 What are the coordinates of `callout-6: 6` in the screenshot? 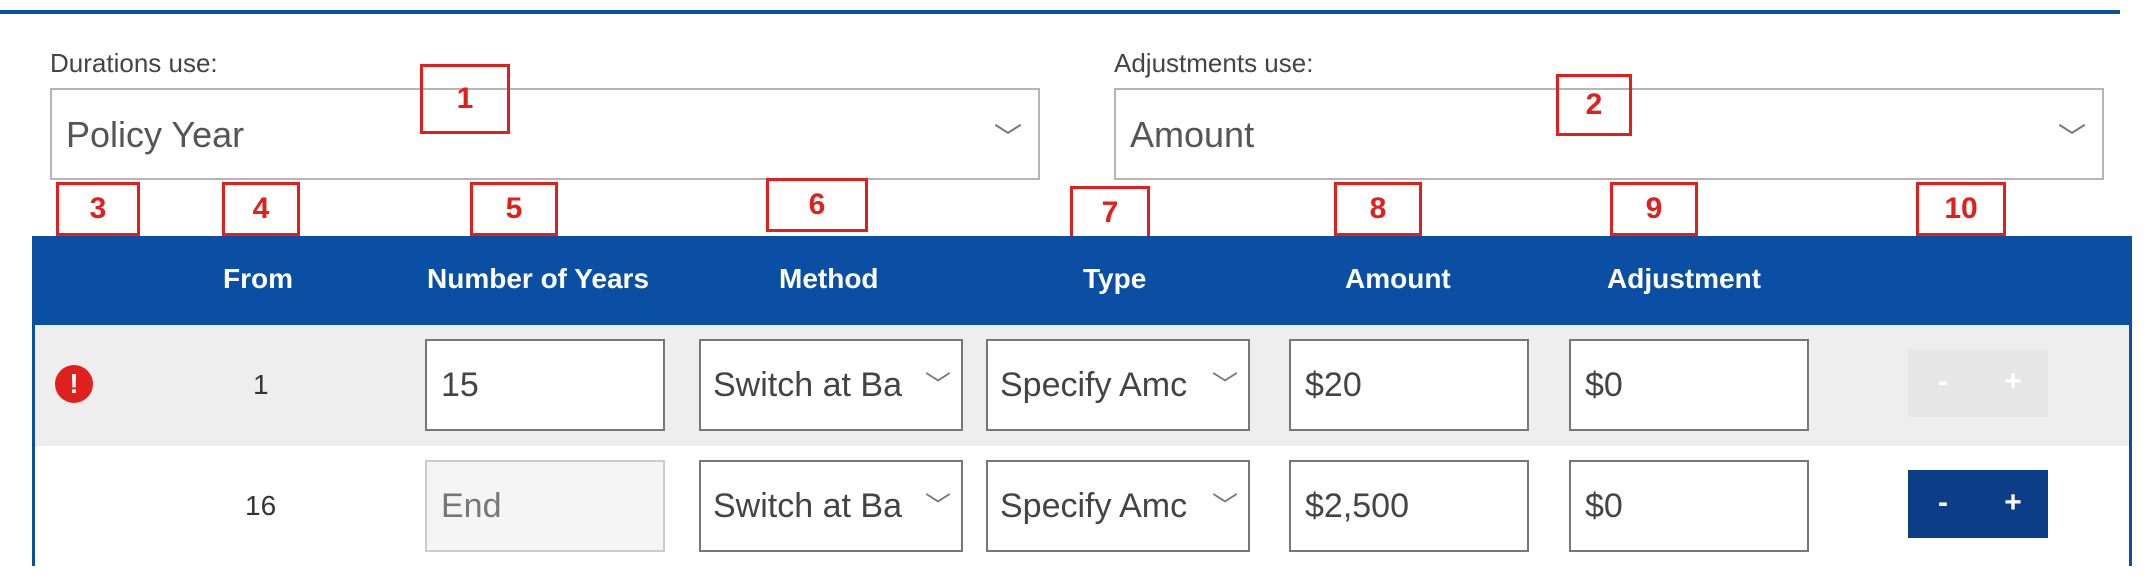 It's located at (817, 205).